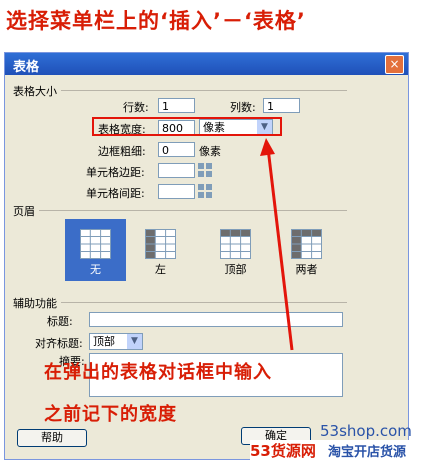  What do you see at coordinates (306, 269) in the screenshot?
I see `header-option-both-label: 两者` at bounding box center [306, 269].